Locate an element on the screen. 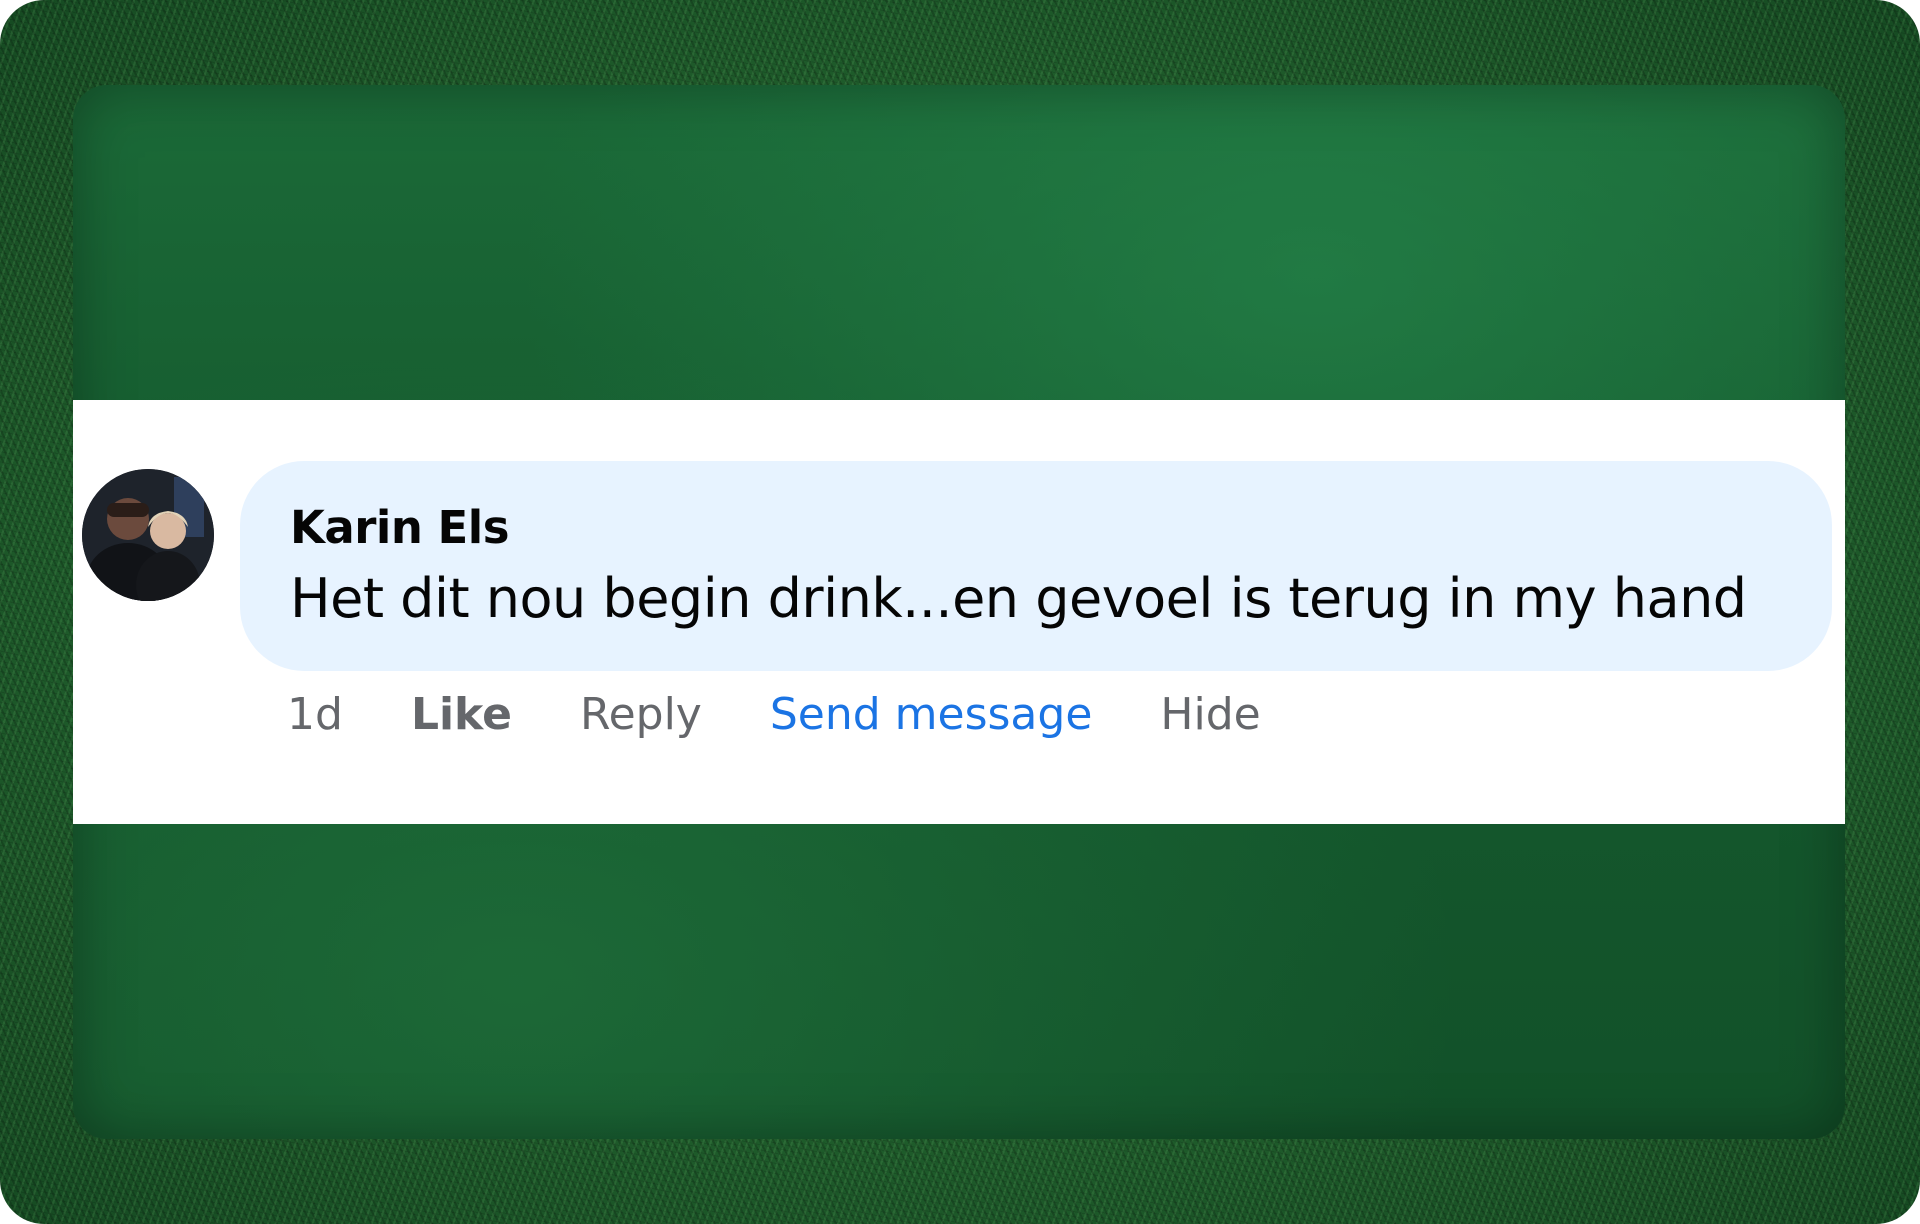 The height and width of the screenshot is (1224, 1920). avatar is located at coordinates (148, 535).